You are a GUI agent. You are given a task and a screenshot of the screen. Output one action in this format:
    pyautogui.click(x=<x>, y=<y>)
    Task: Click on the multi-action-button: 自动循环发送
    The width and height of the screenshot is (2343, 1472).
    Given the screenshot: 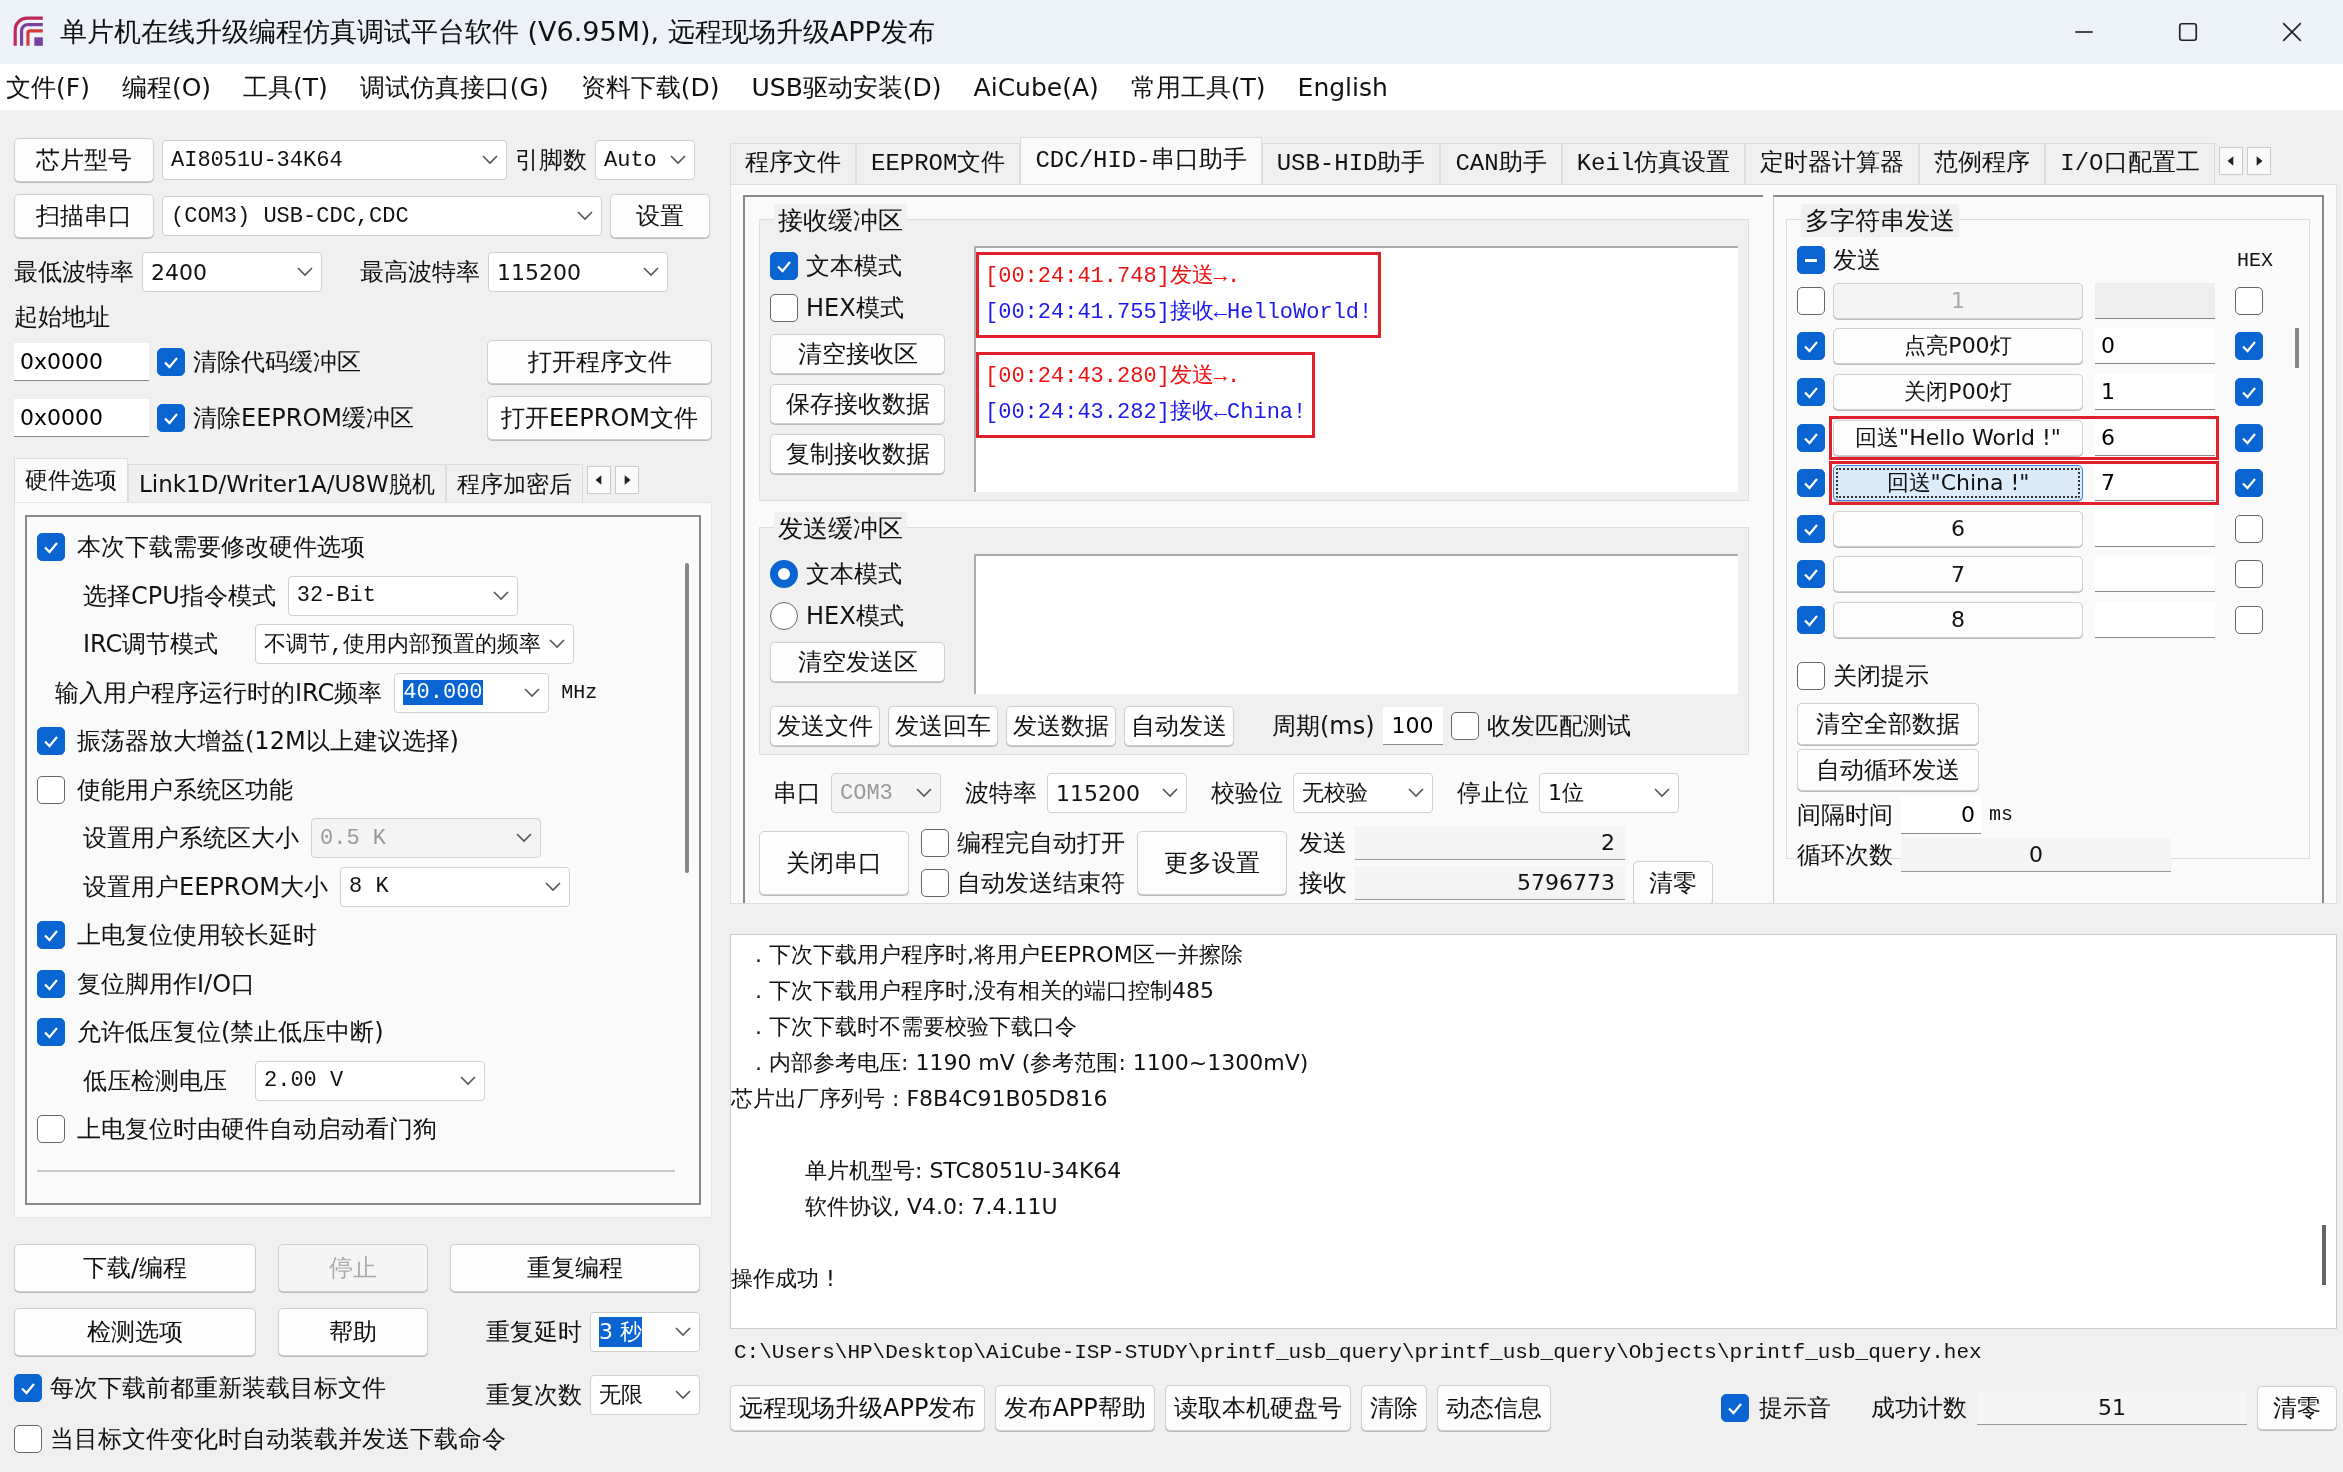 What is the action you would take?
    pyautogui.click(x=1888, y=769)
    